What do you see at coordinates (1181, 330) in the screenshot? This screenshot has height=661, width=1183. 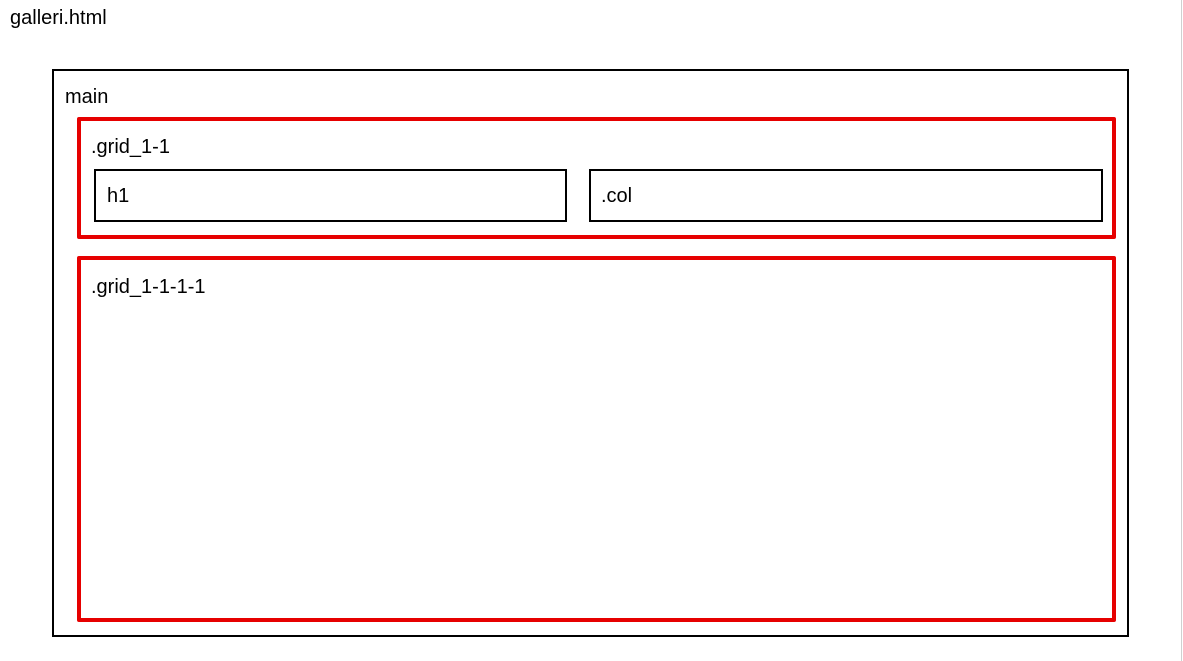 I see `page-edge-divider` at bounding box center [1181, 330].